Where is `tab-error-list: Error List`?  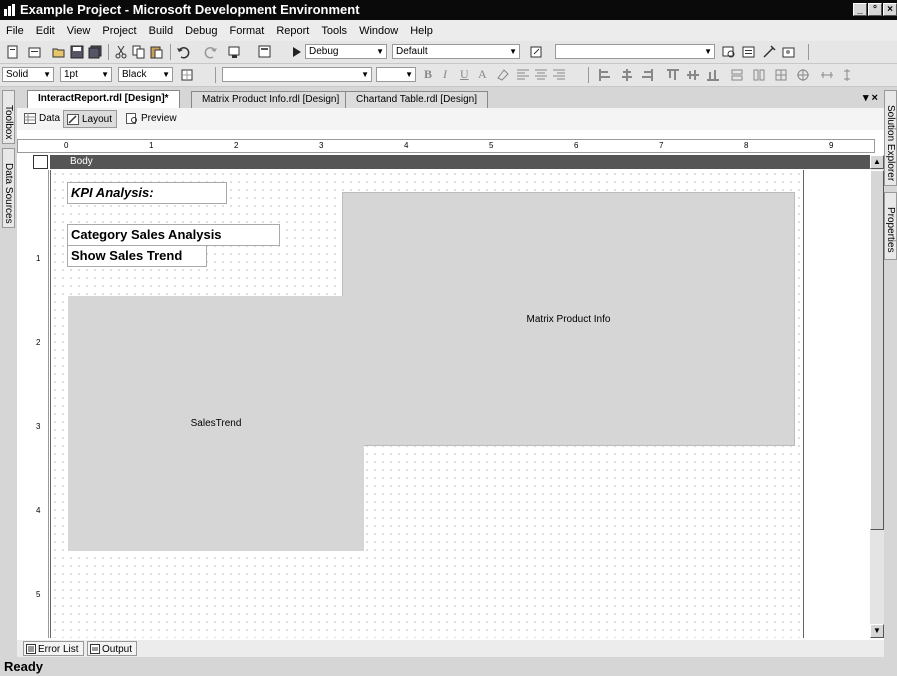
tab-error-list: Error List is located at coordinates (53, 648).